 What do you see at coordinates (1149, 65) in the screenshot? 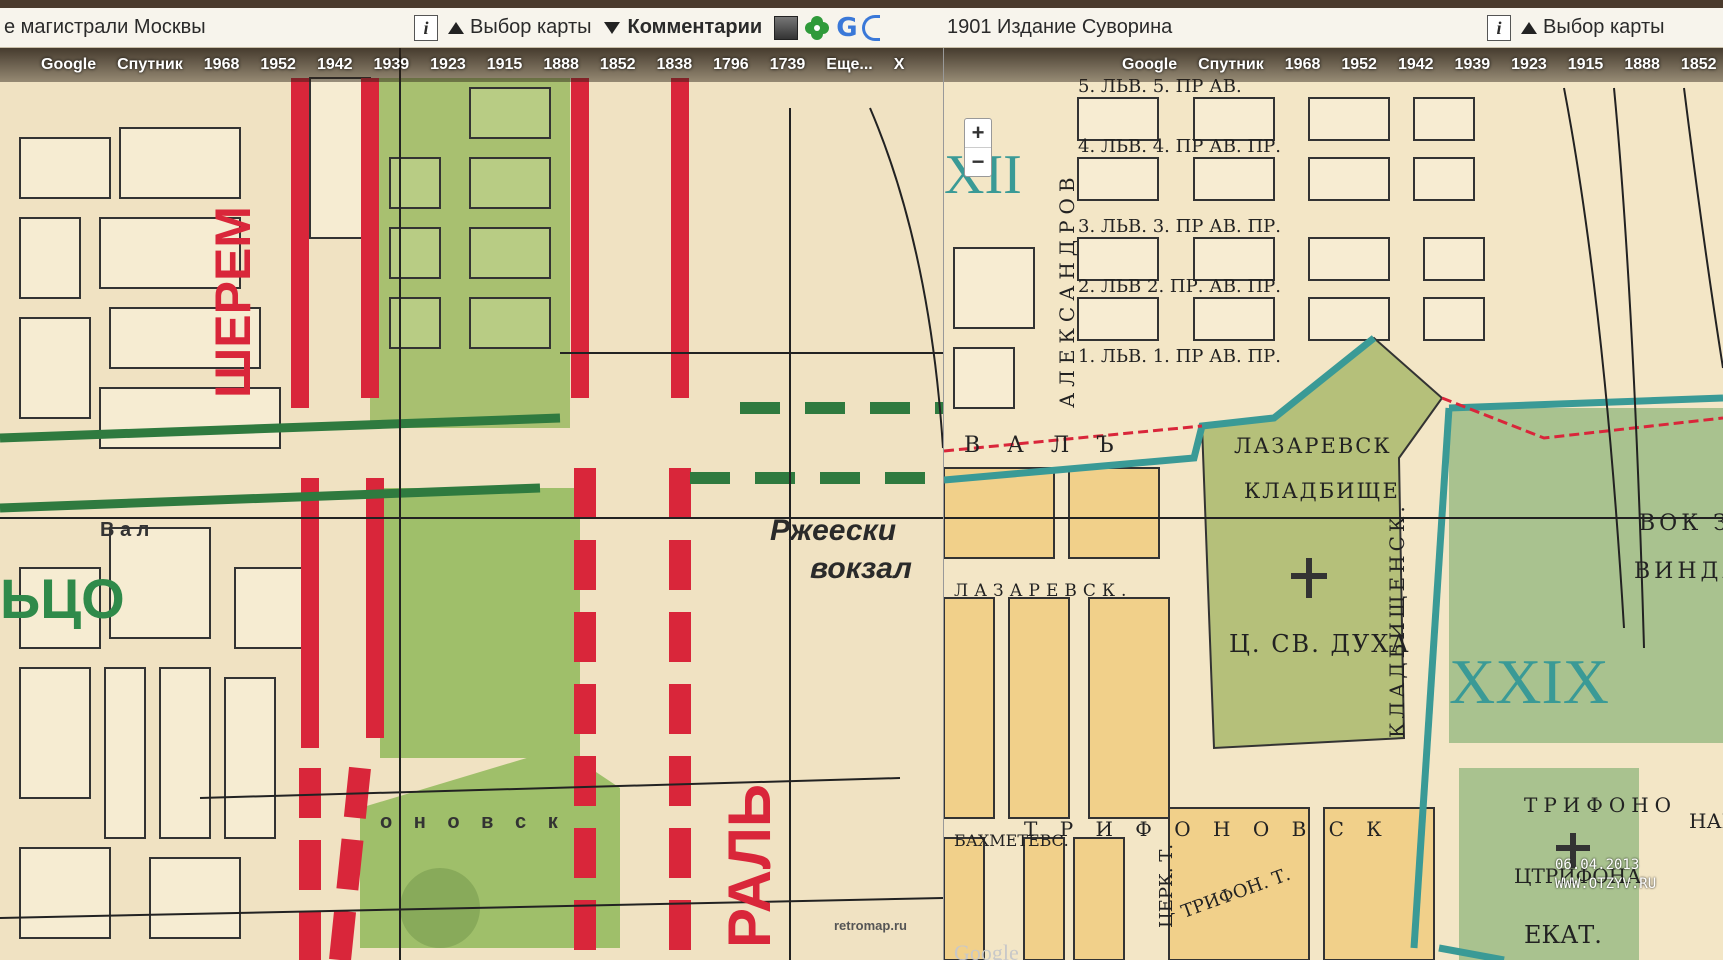
I see `right-layer-0: Google` at bounding box center [1149, 65].